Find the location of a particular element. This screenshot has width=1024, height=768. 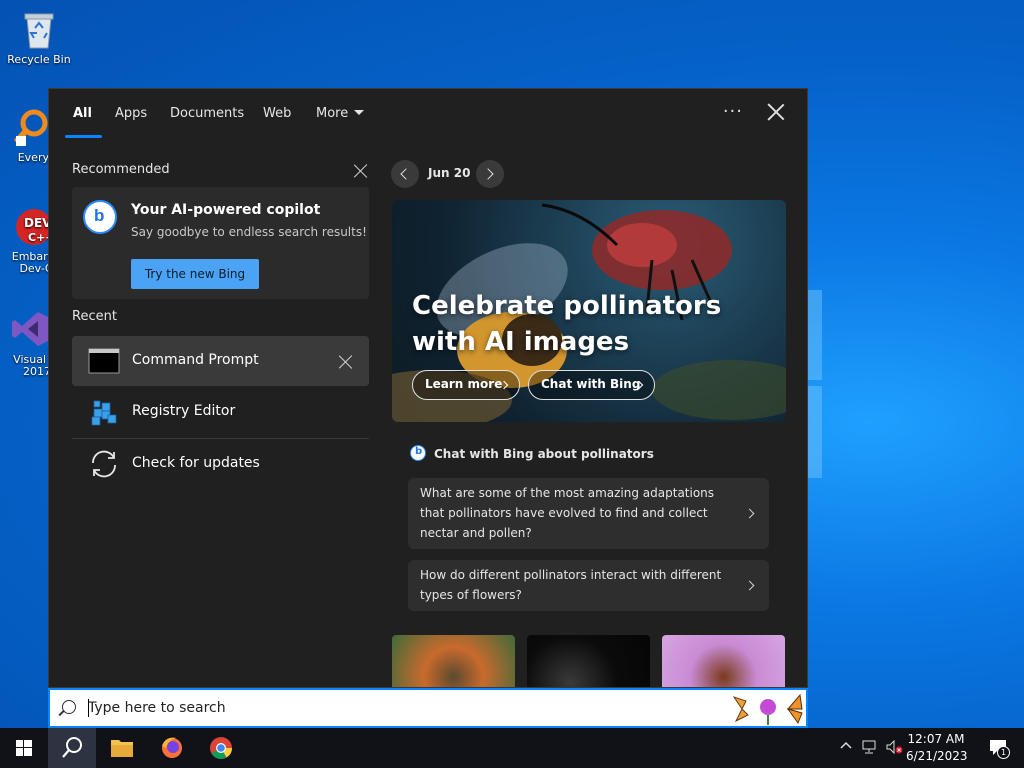

network-tray is located at coordinates (870, 748).